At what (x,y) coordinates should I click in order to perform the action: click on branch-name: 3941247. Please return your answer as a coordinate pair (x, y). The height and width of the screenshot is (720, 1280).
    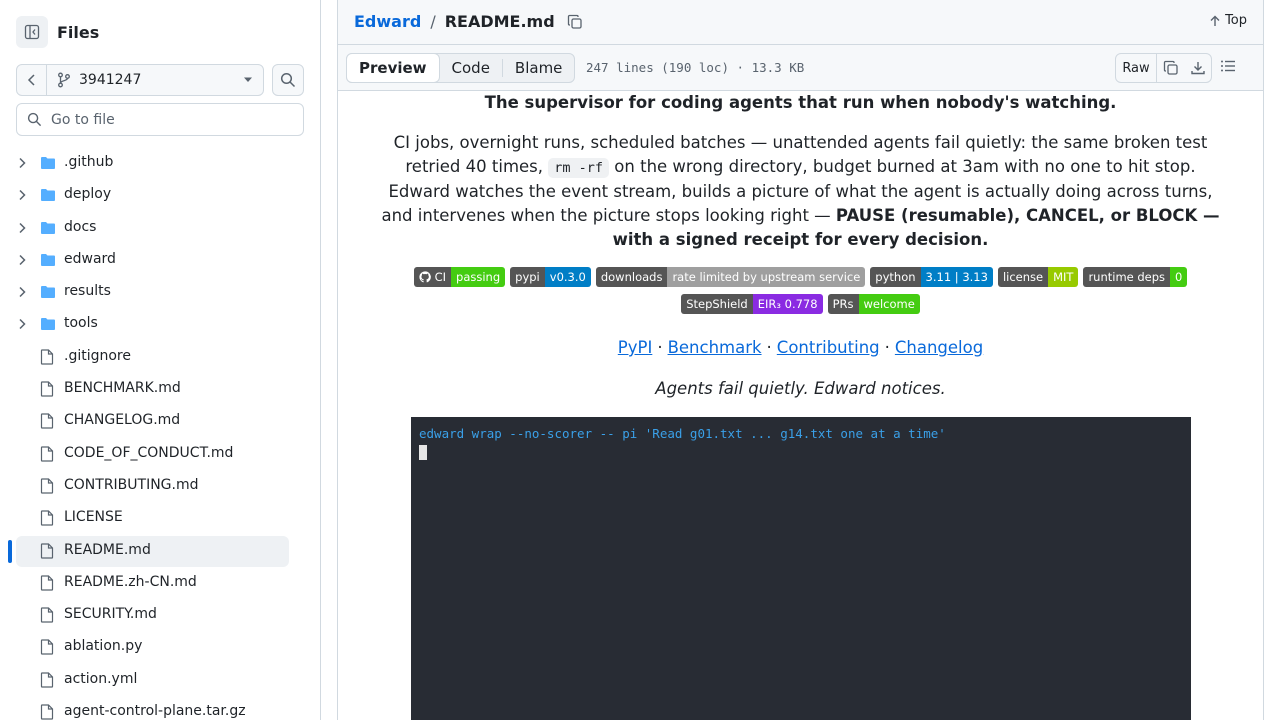
    Looking at the image, I should click on (110, 80).